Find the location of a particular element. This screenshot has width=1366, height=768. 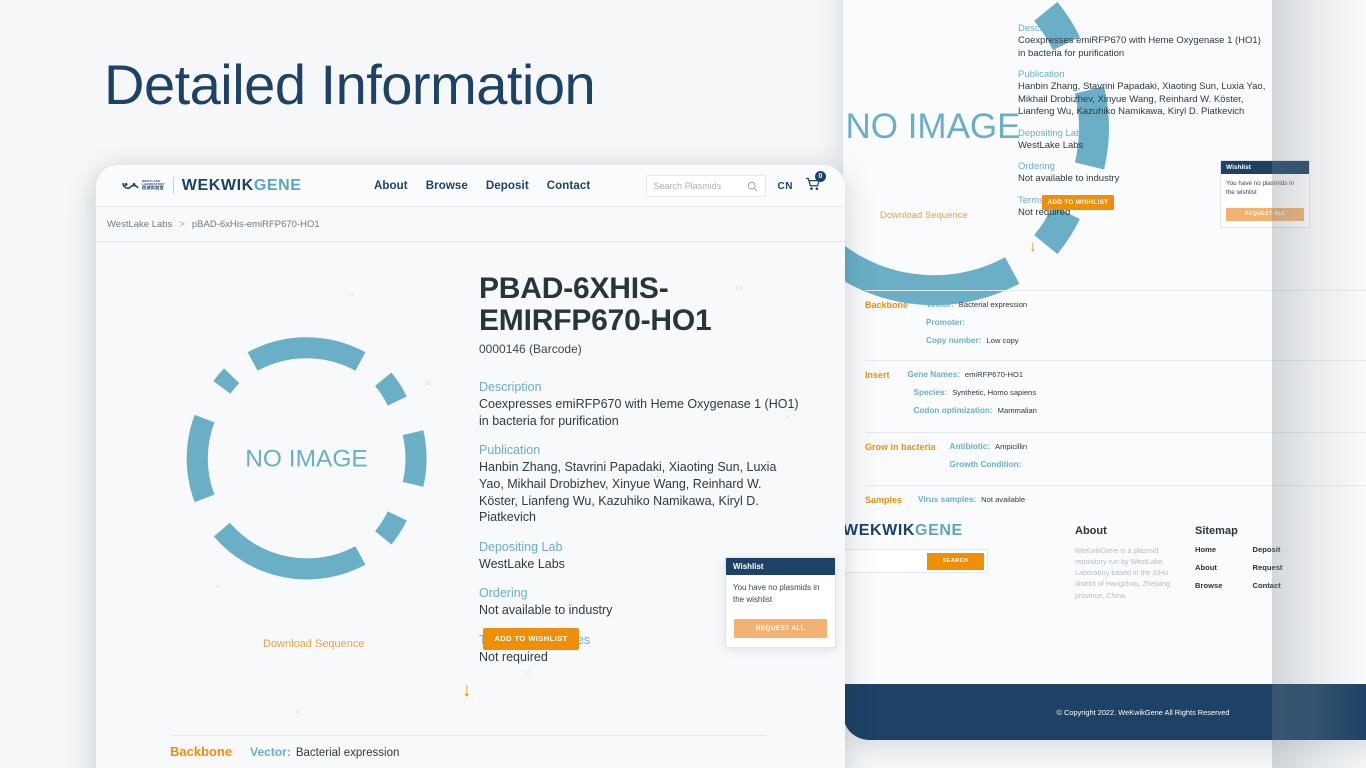

bg-download-sequence-link: Download Sequence is located at coordinates (924, 215).